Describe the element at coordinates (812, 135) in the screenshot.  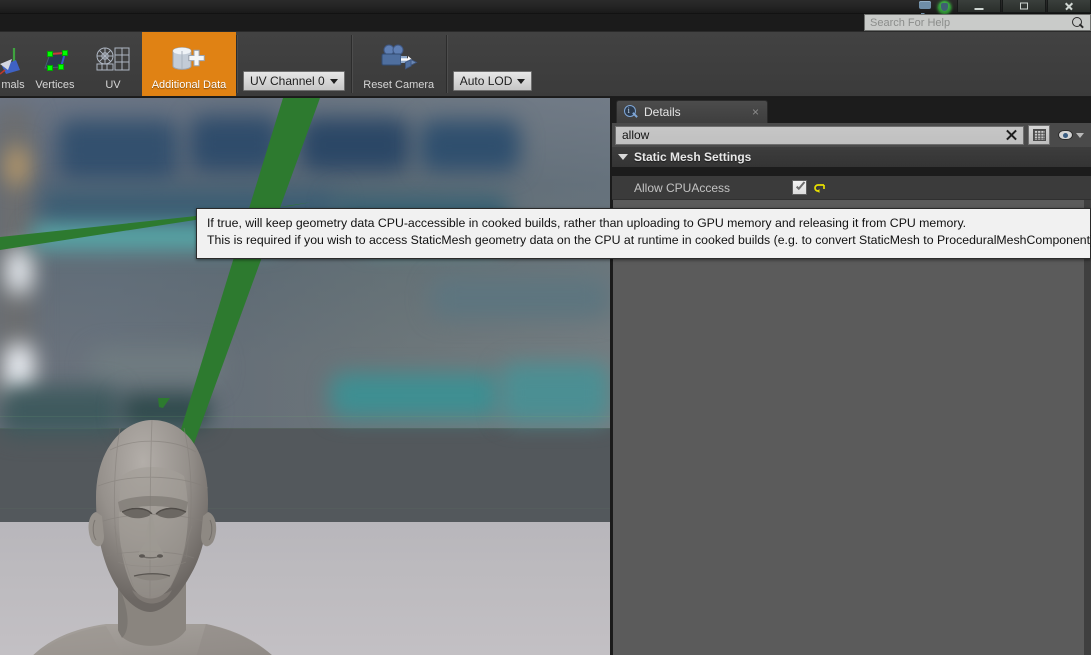
I see `details-search-input` at that location.